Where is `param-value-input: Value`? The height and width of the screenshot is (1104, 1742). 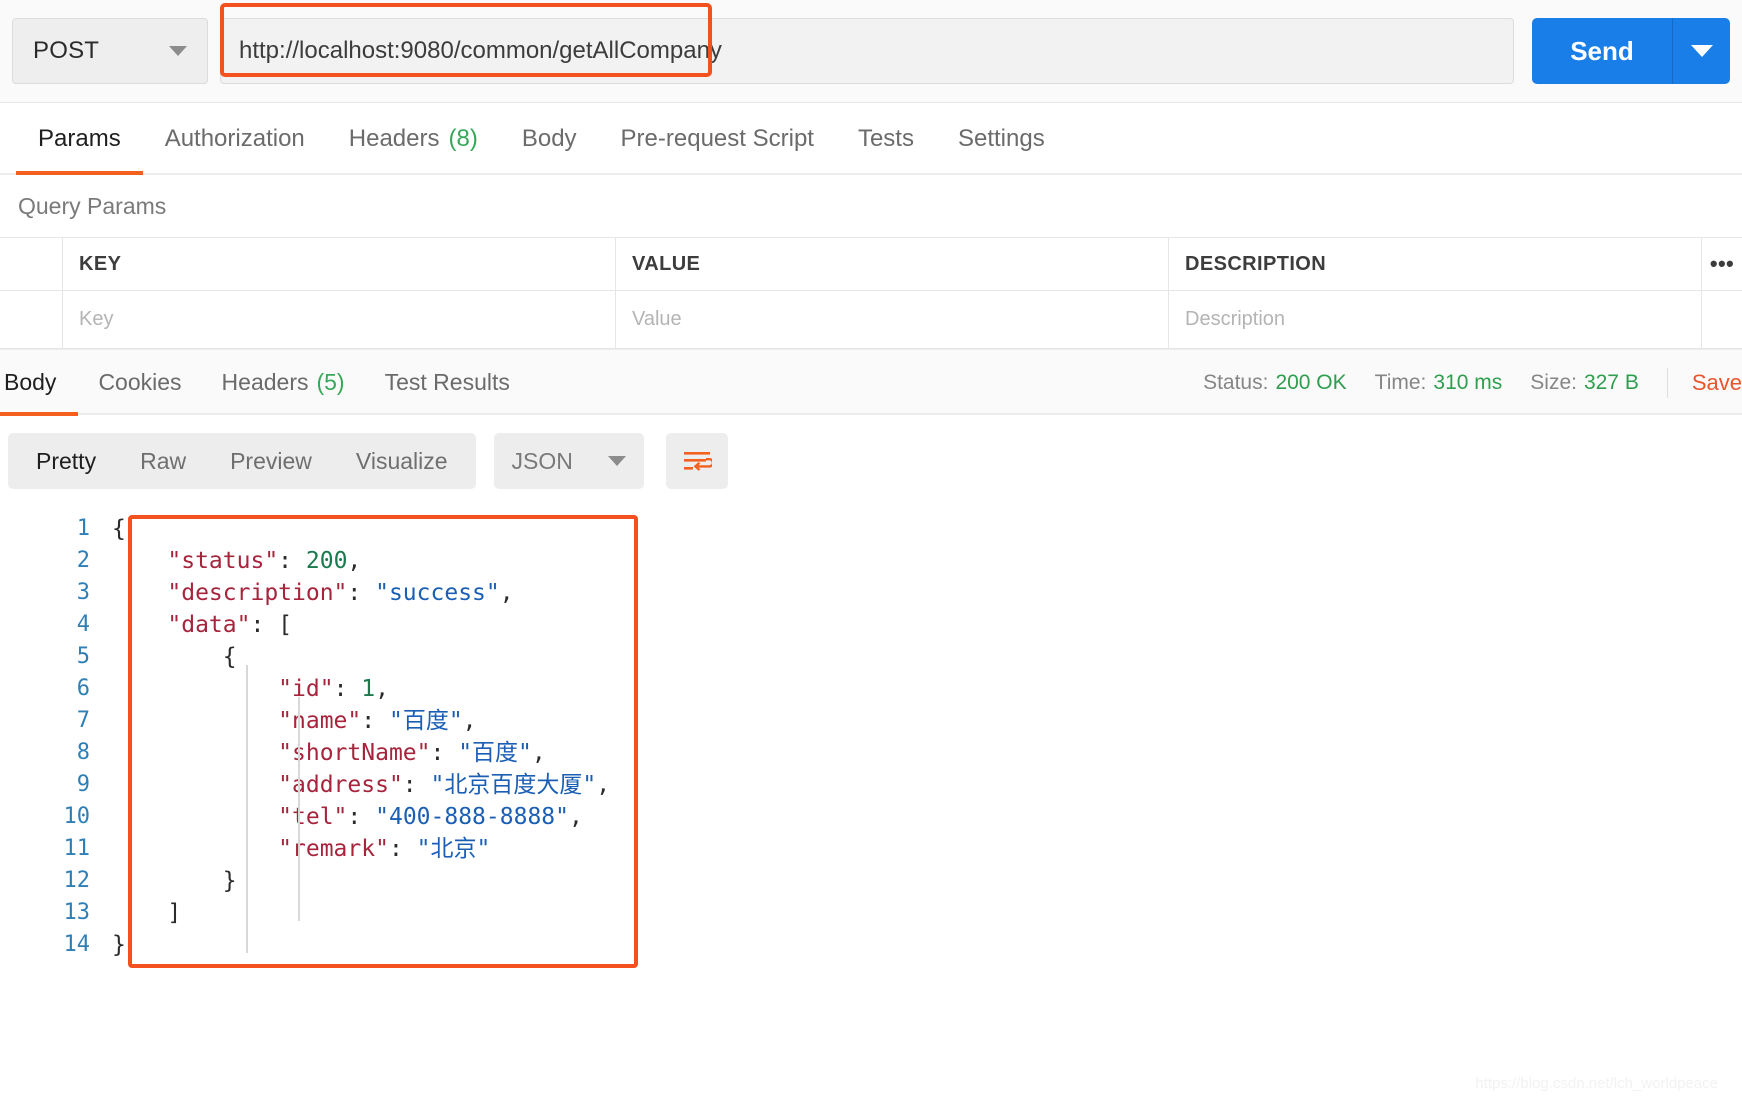 param-value-input: Value is located at coordinates (892, 319).